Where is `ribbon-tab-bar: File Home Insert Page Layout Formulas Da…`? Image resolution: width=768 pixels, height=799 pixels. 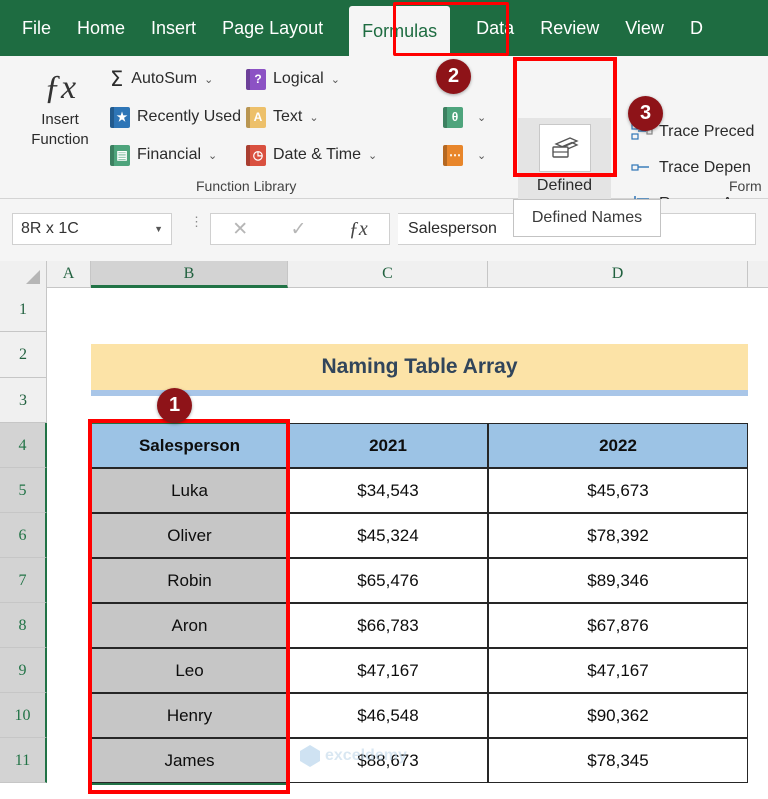 ribbon-tab-bar: File Home Insert Page Layout Formulas Da… is located at coordinates (384, 28).